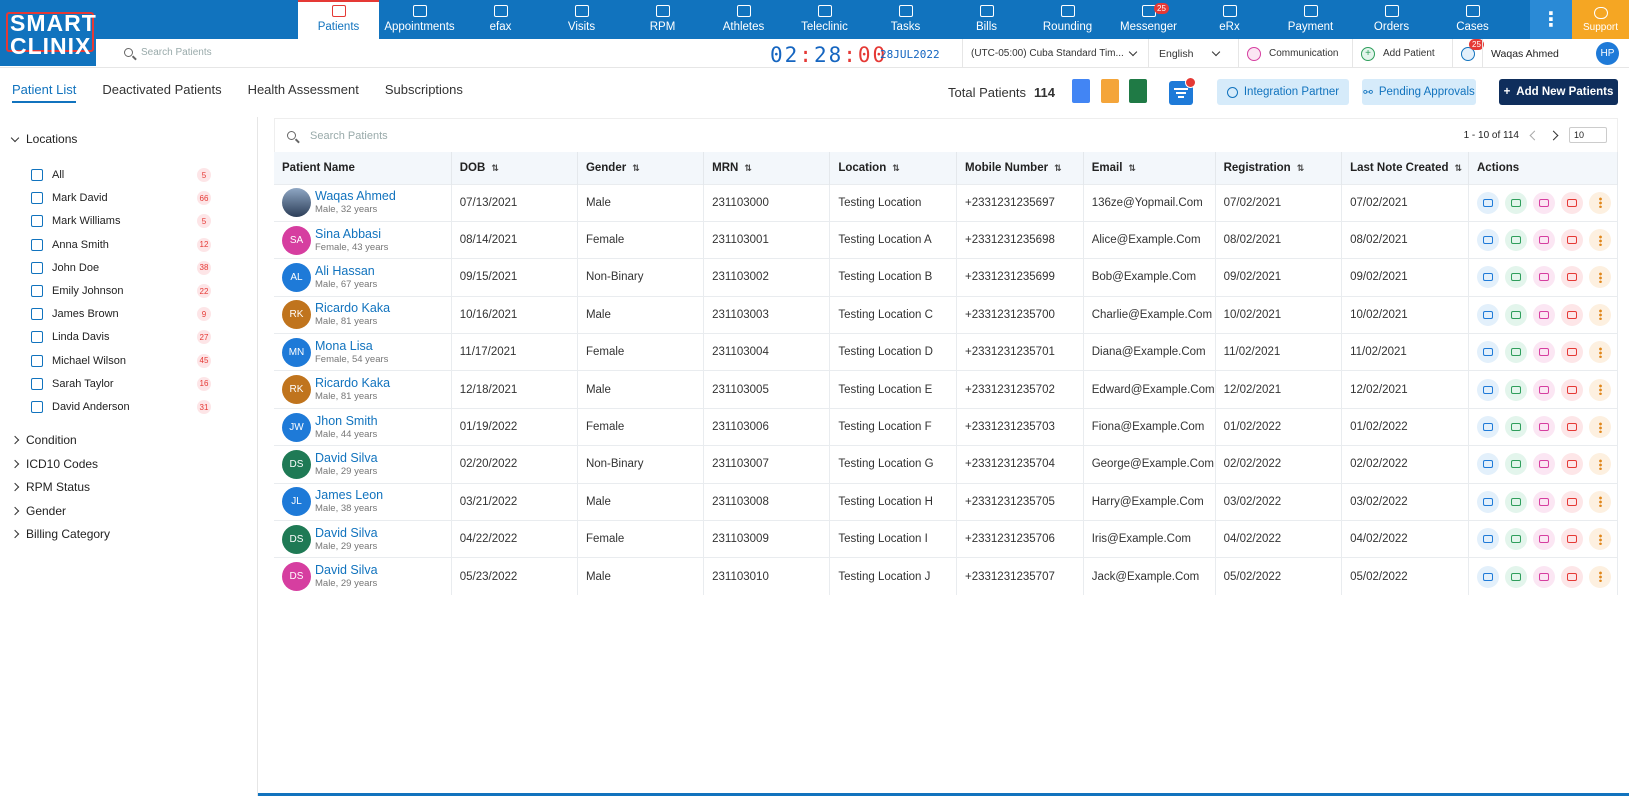 Image resolution: width=1629 pixels, height=796 pixels. What do you see at coordinates (349, 495) in the screenshot?
I see `patient-name-link: James Leon` at bounding box center [349, 495].